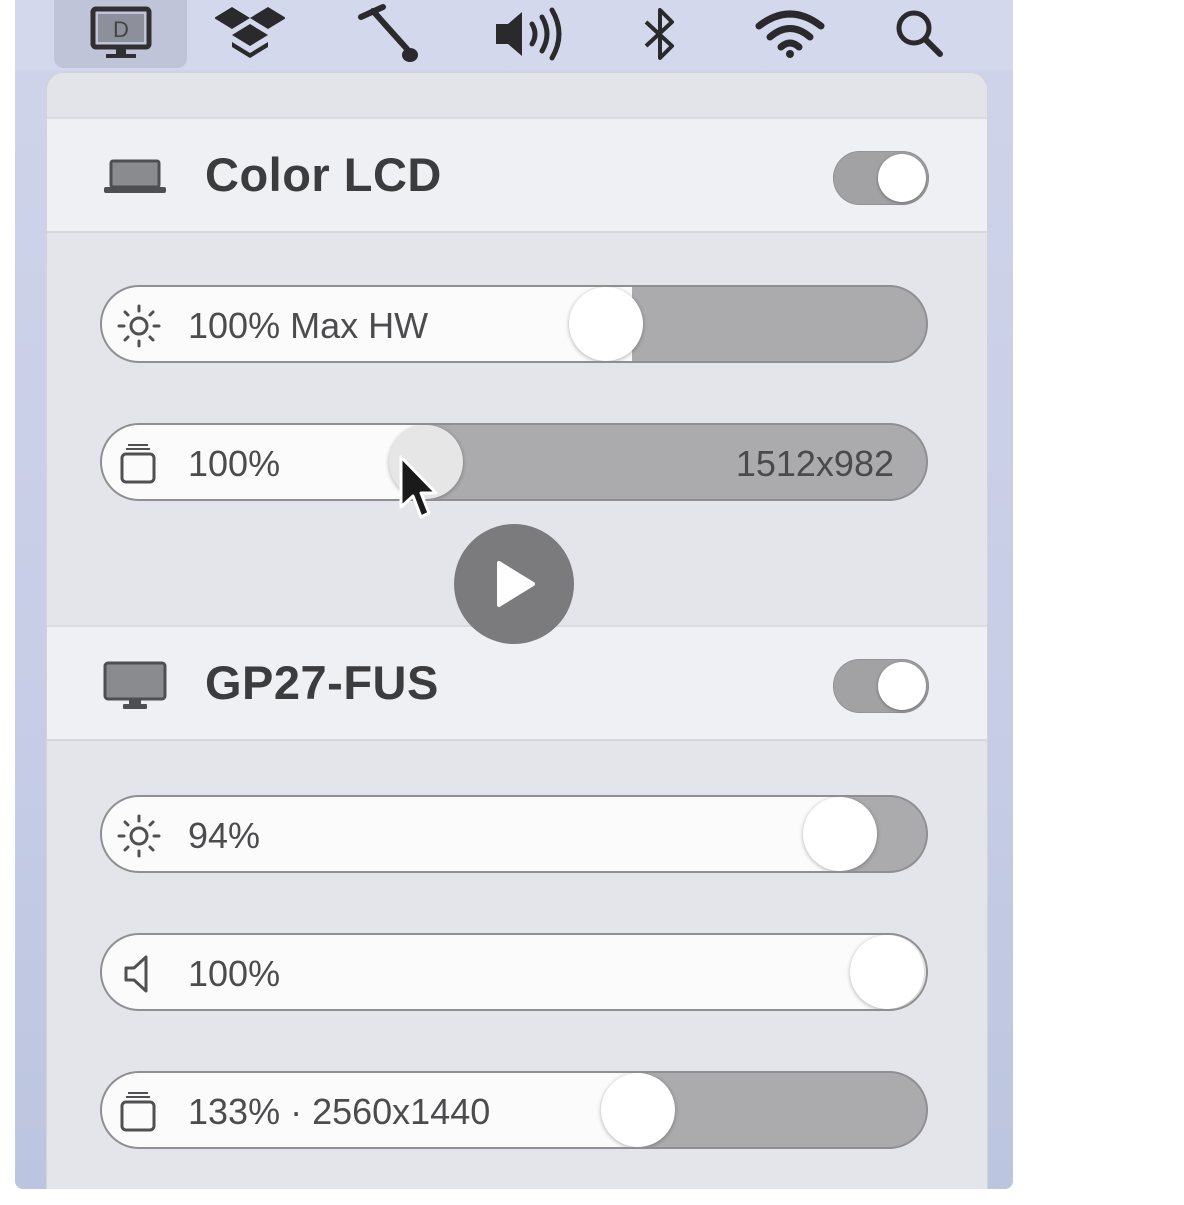  I want to click on search-icon, so click(919, 33).